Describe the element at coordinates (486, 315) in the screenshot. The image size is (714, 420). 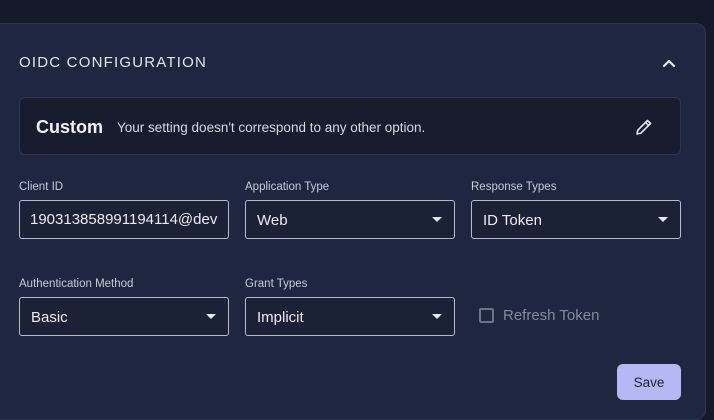
I see `refresh-token-checkbox` at that location.